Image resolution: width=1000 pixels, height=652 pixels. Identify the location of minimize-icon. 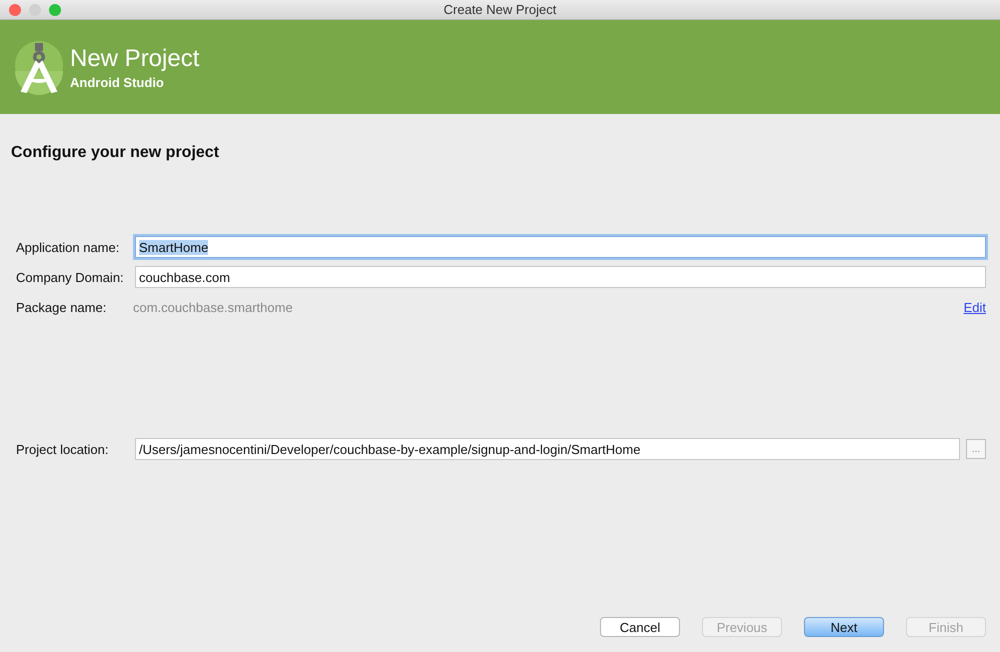
(35, 10).